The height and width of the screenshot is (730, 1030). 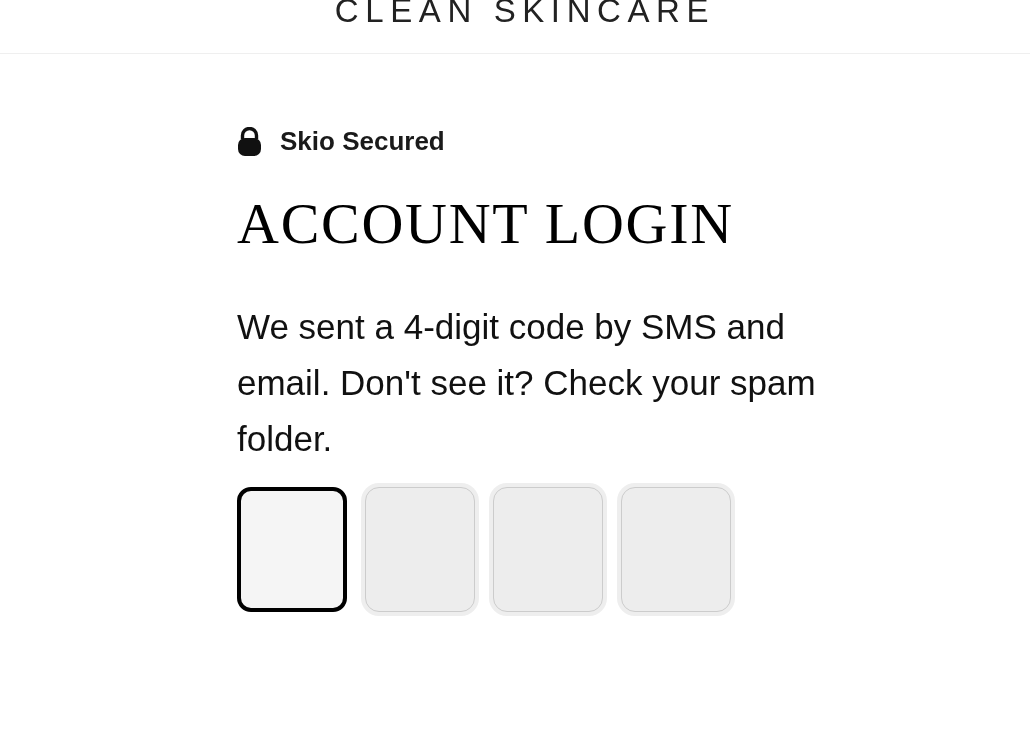 What do you see at coordinates (486, 224) in the screenshot?
I see `page-title: ACCOUNT LOGIN` at bounding box center [486, 224].